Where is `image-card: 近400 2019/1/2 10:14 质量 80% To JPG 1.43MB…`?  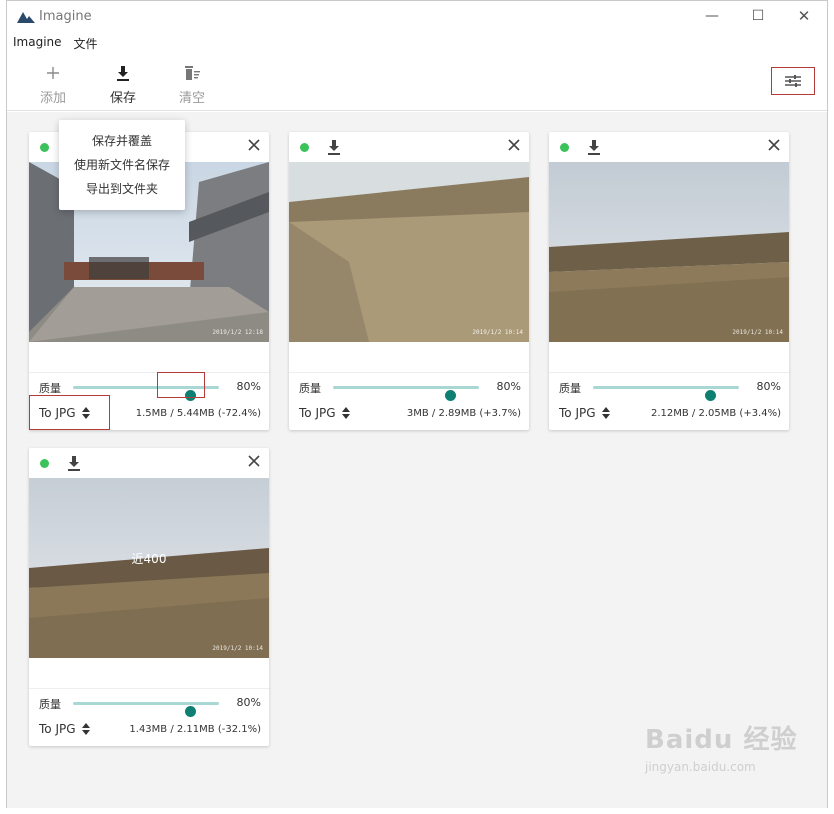
image-card: 近400 2019/1/2 10:14 质量 80% To JPG 1.43MB… is located at coordinates (149, 597).